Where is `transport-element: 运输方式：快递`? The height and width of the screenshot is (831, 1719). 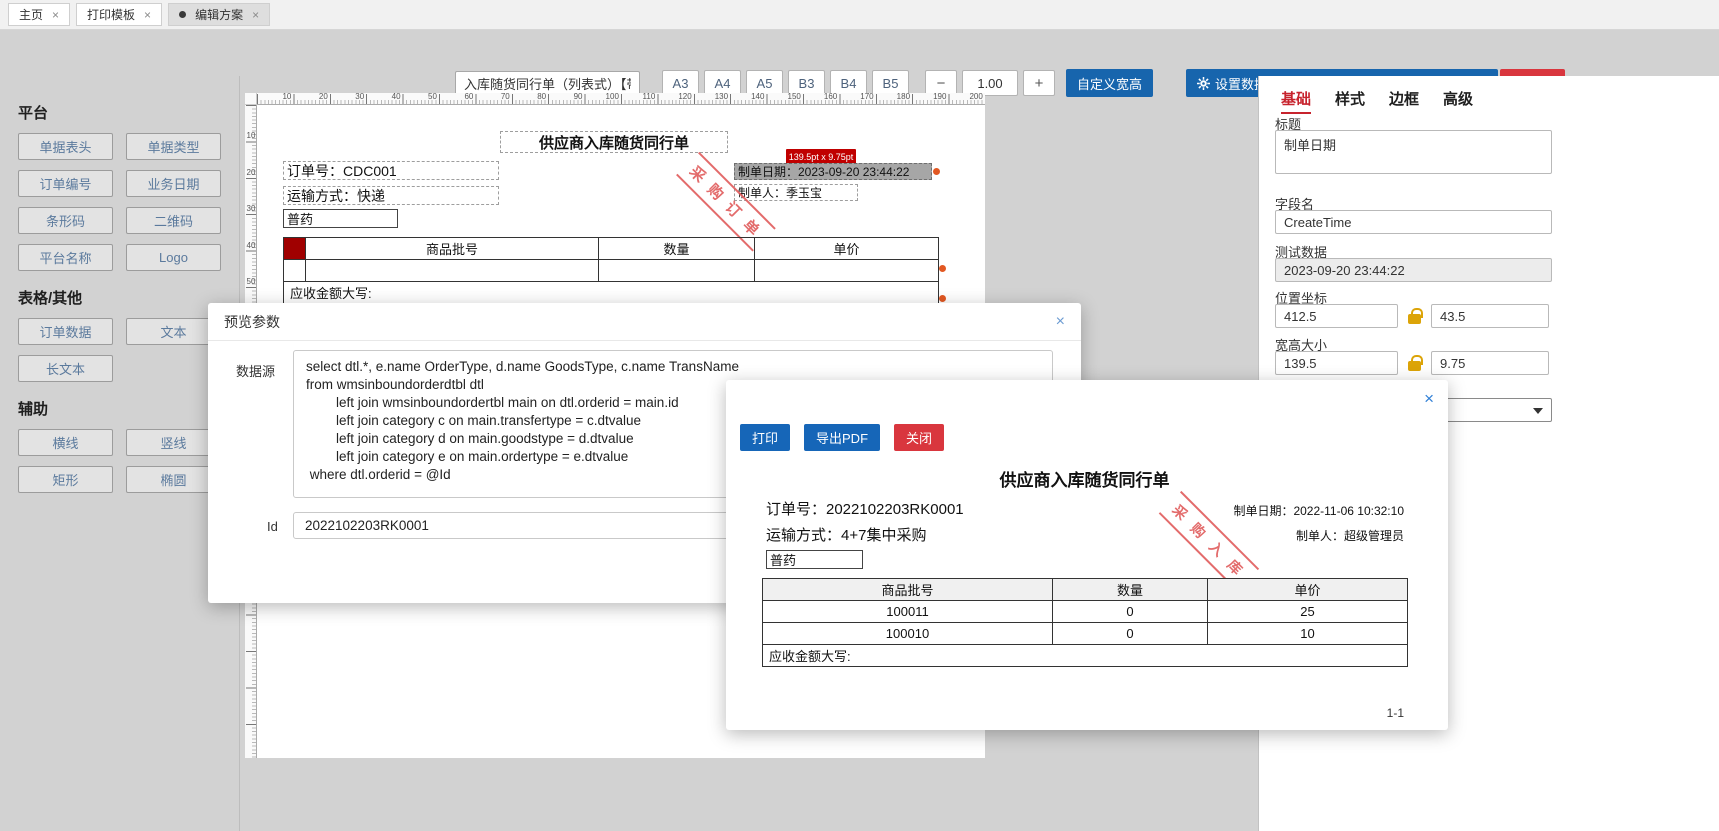
transport-element: 运输方式：快递 is located at coordinates (391, 195).